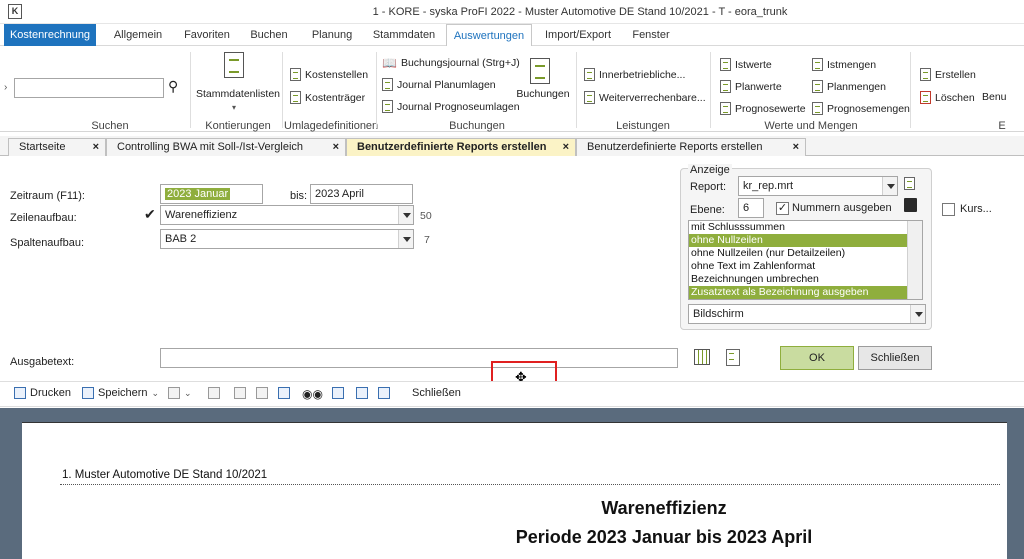  I want to click on journal-prognoseumlagen-button: Journal Prognoseumlagen, so click(451, 106).